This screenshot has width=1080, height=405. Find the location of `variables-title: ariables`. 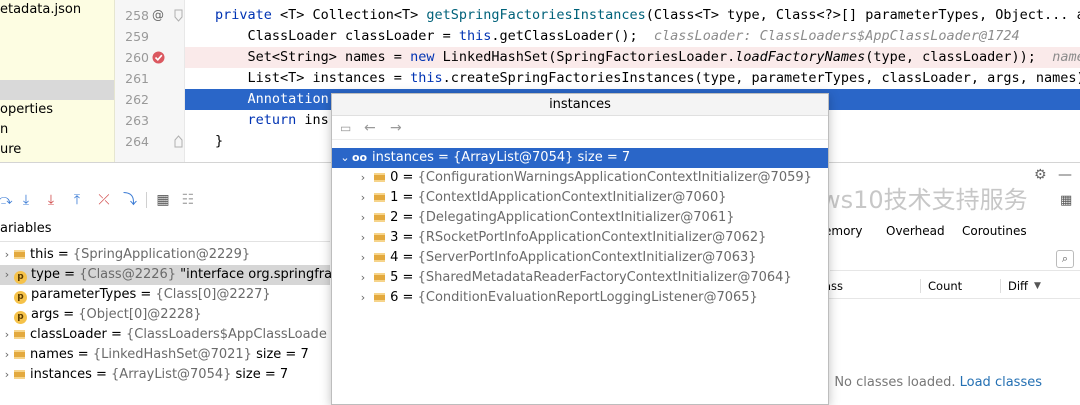

variables-title: ariables is located at coordinates (26, 228).